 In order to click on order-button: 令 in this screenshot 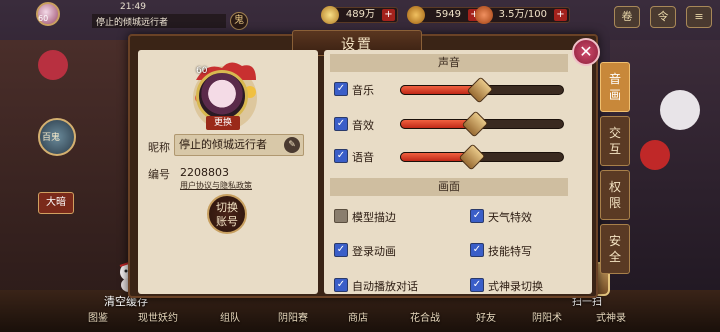, I will do `click(663, 17)`.